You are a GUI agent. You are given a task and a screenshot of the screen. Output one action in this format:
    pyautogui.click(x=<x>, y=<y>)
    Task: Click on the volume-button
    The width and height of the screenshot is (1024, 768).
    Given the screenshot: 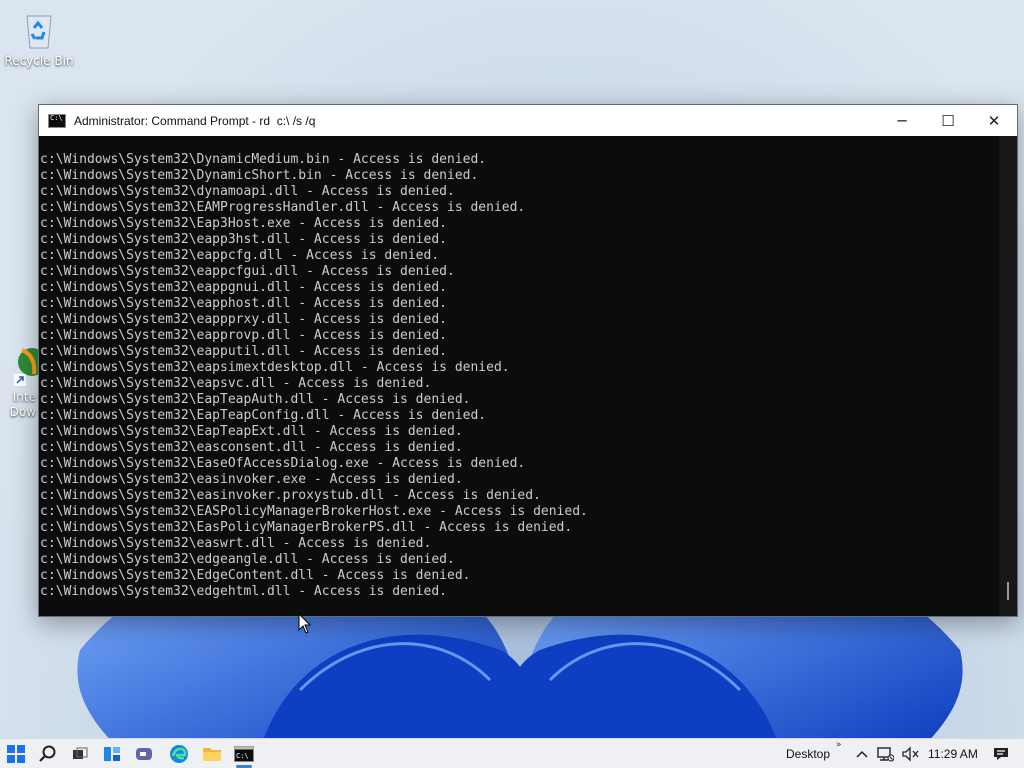 What is the action you would take?
    pyautogui.click(x=910, y=754)
    